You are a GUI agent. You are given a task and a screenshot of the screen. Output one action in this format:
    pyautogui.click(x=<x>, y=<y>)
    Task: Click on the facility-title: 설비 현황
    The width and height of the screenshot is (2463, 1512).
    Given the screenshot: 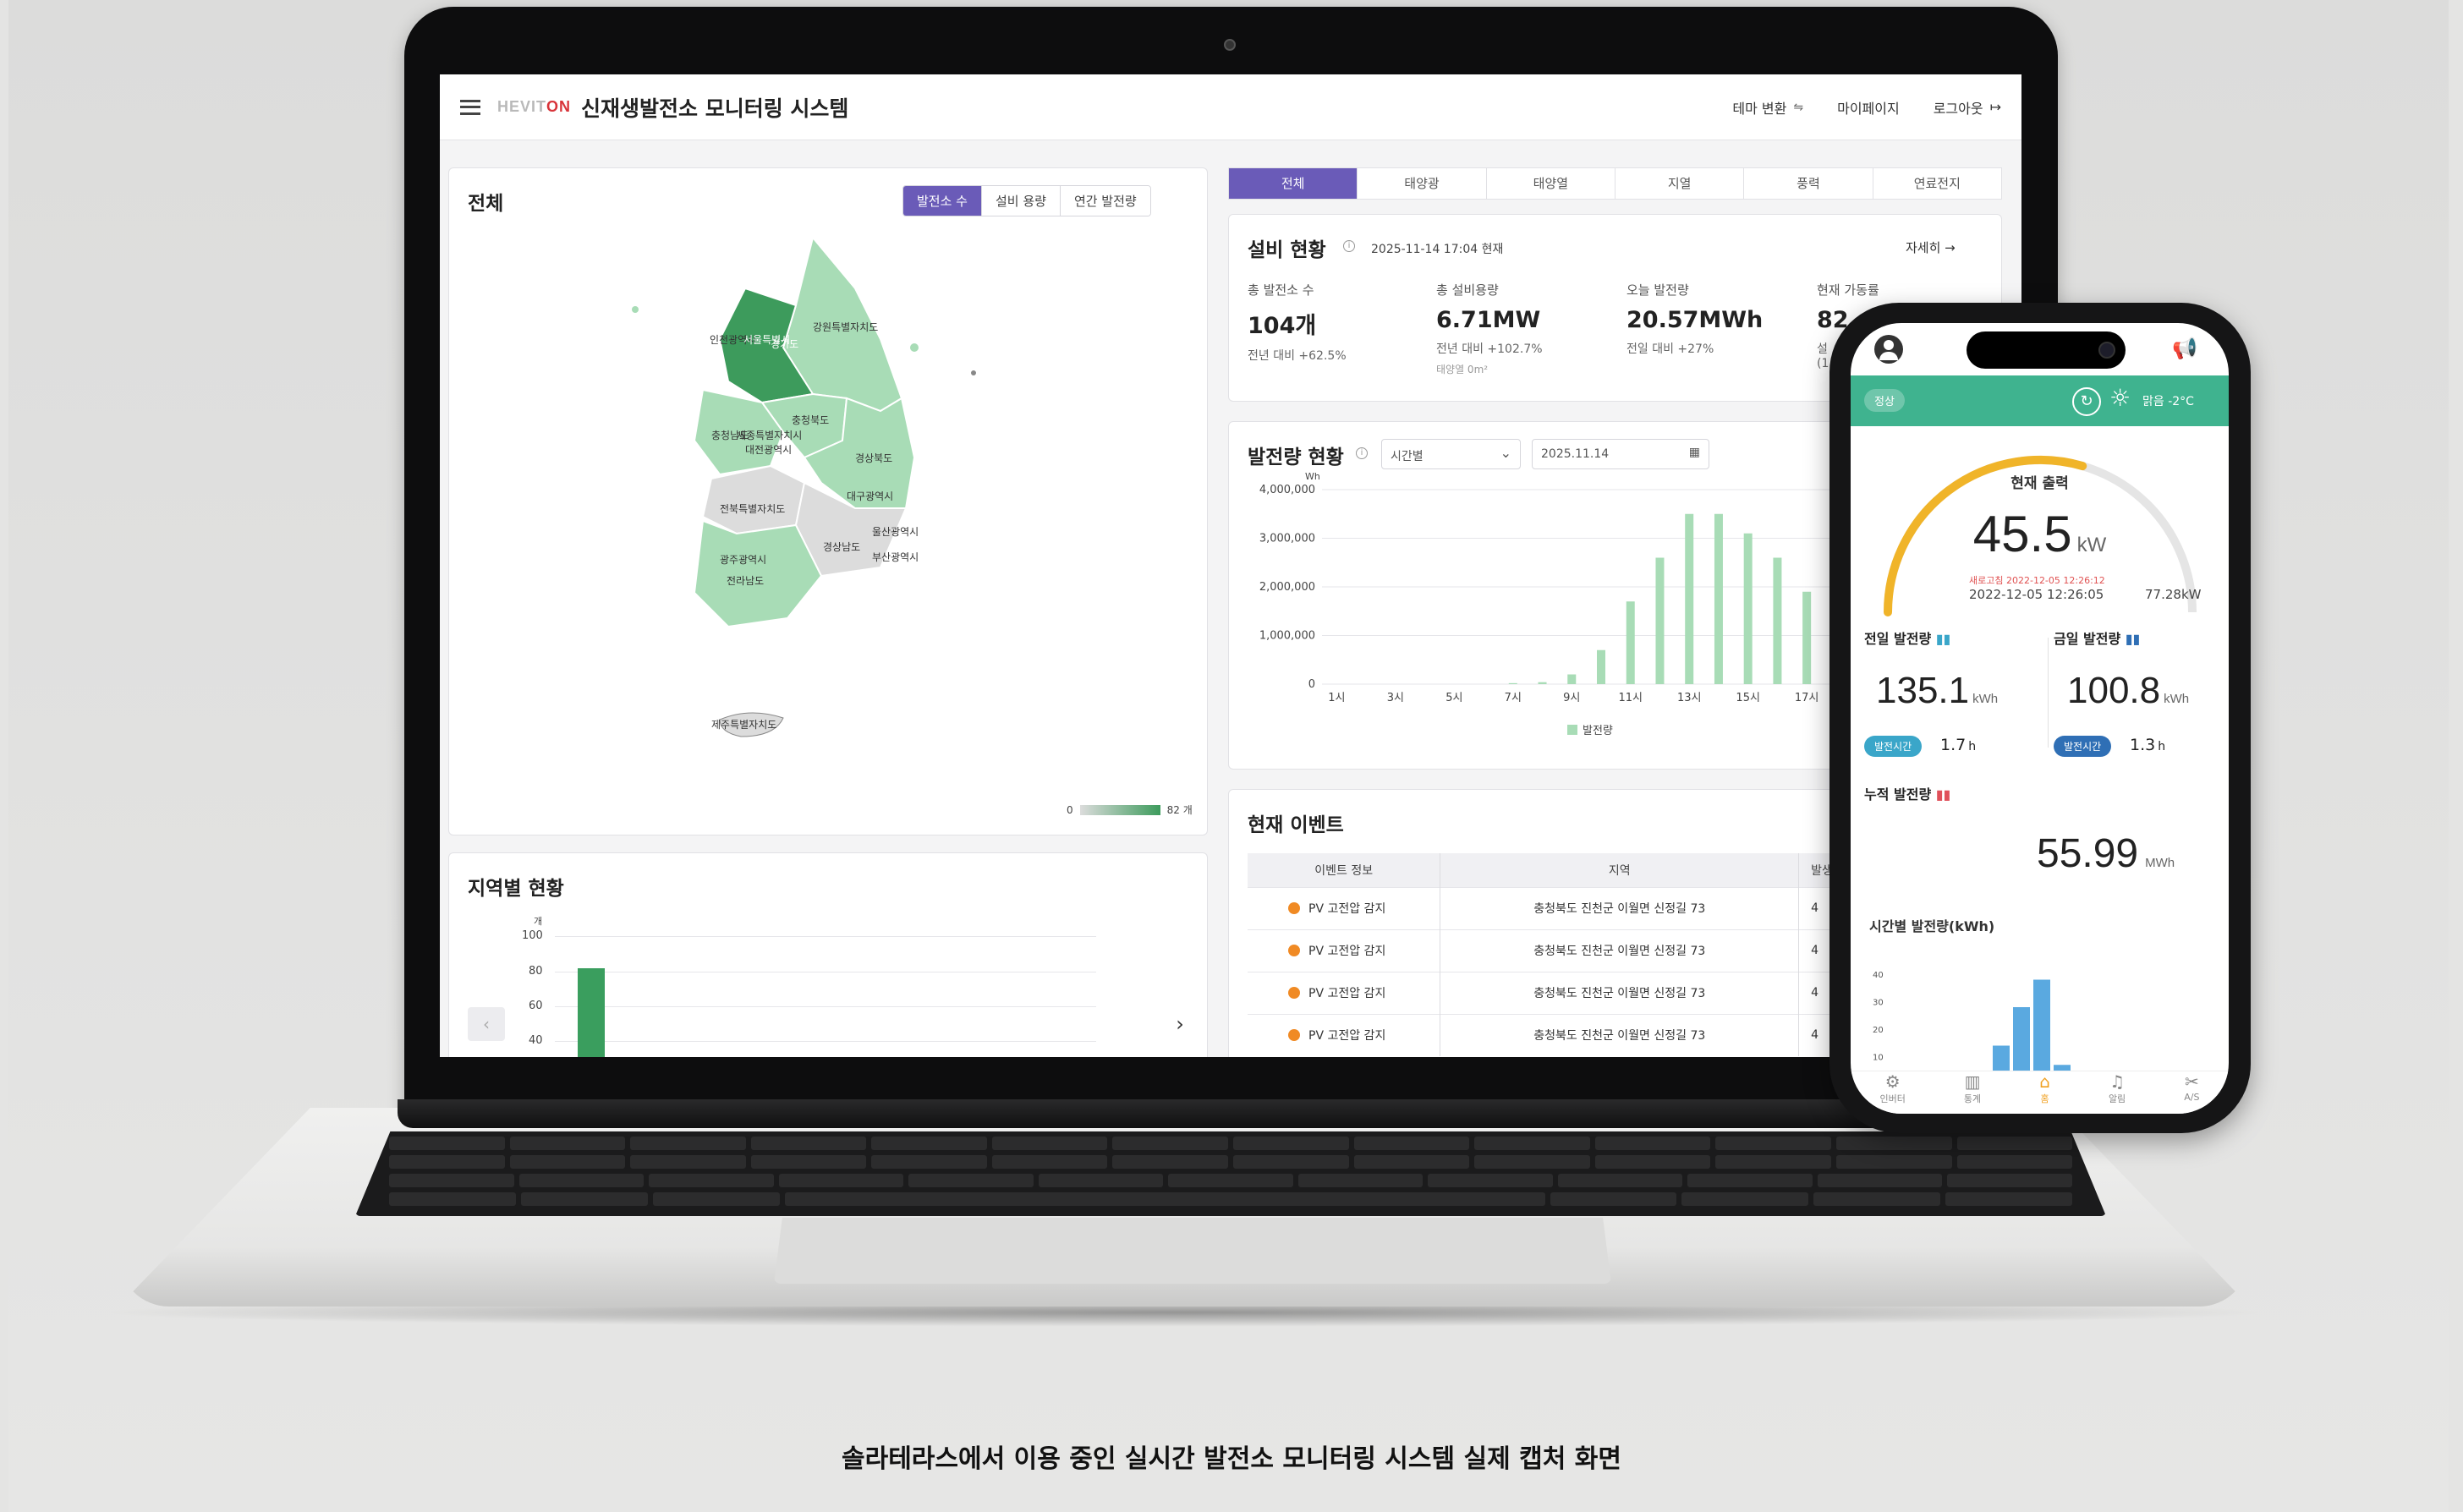 What is the action you would take?
    pyautogui.click(x=1287, y=250)
    